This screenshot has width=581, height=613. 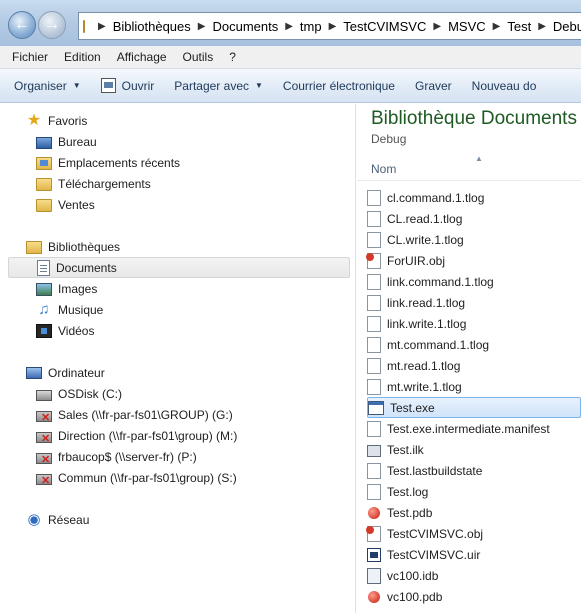 What do you see at coordinates (47, 86) in the screenshot?
I see `organiser-button: Organiser ▼` at bounding box center [47, 86].